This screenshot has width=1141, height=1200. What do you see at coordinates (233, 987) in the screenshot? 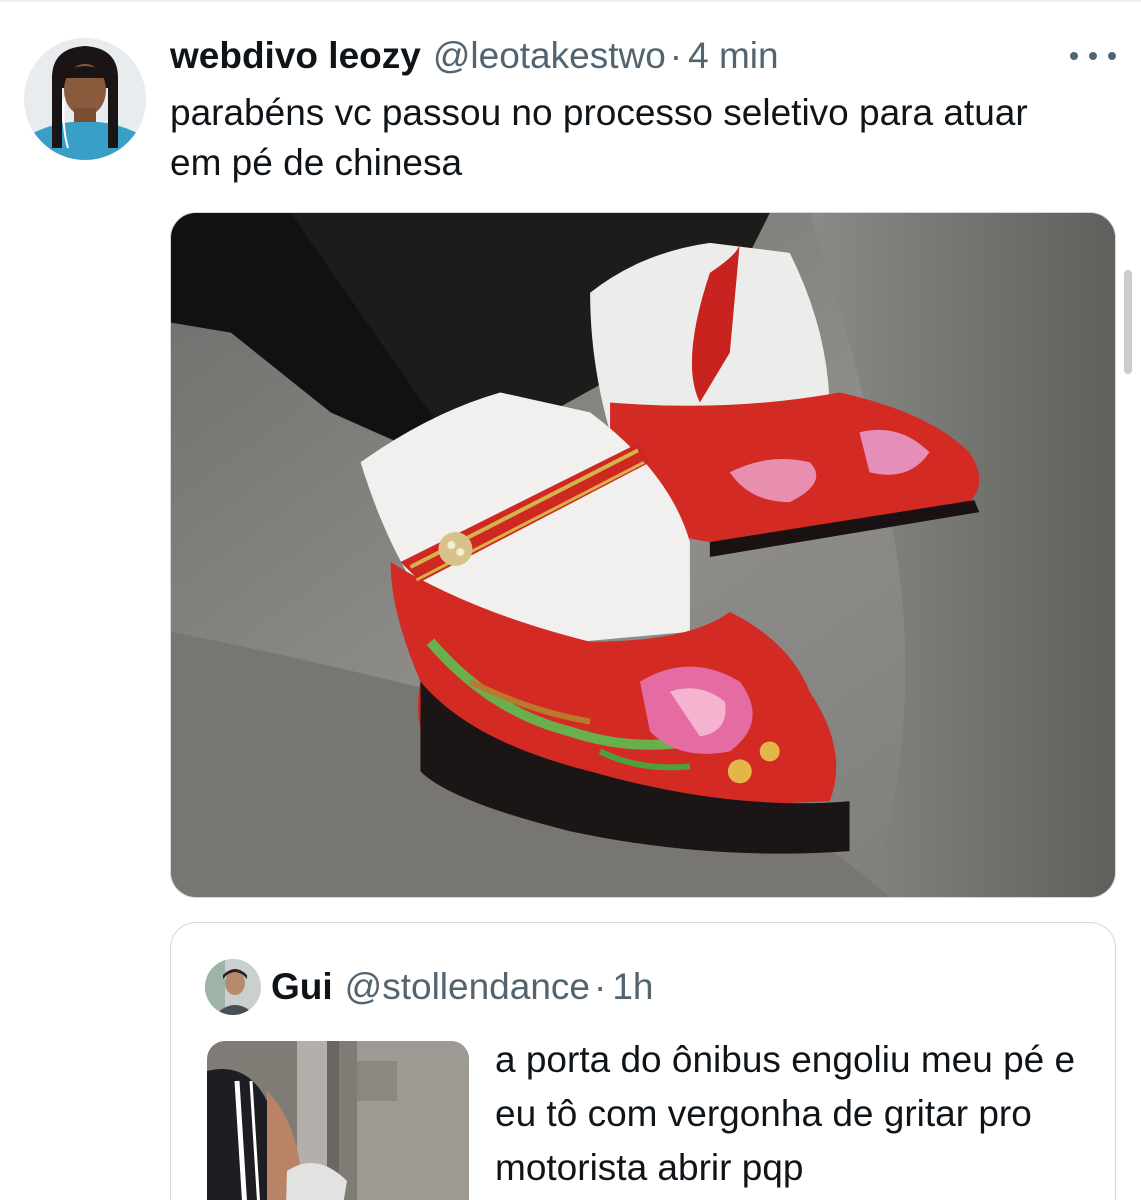
I see `quoted-author-avatar` at bounding box center [233, 987].